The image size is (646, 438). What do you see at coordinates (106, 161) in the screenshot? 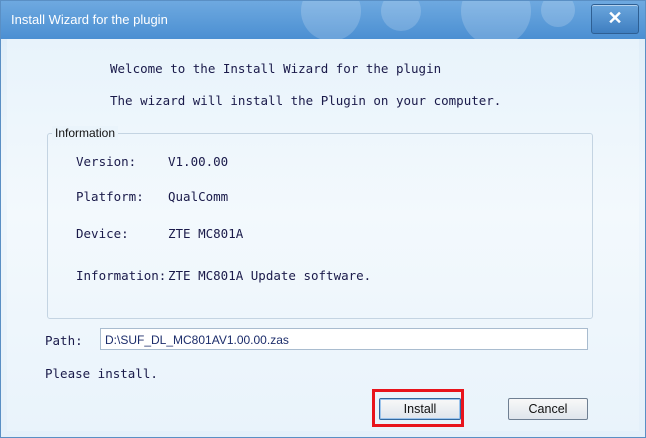
I see `version-label: Version:` at bounding box center [106, 161].